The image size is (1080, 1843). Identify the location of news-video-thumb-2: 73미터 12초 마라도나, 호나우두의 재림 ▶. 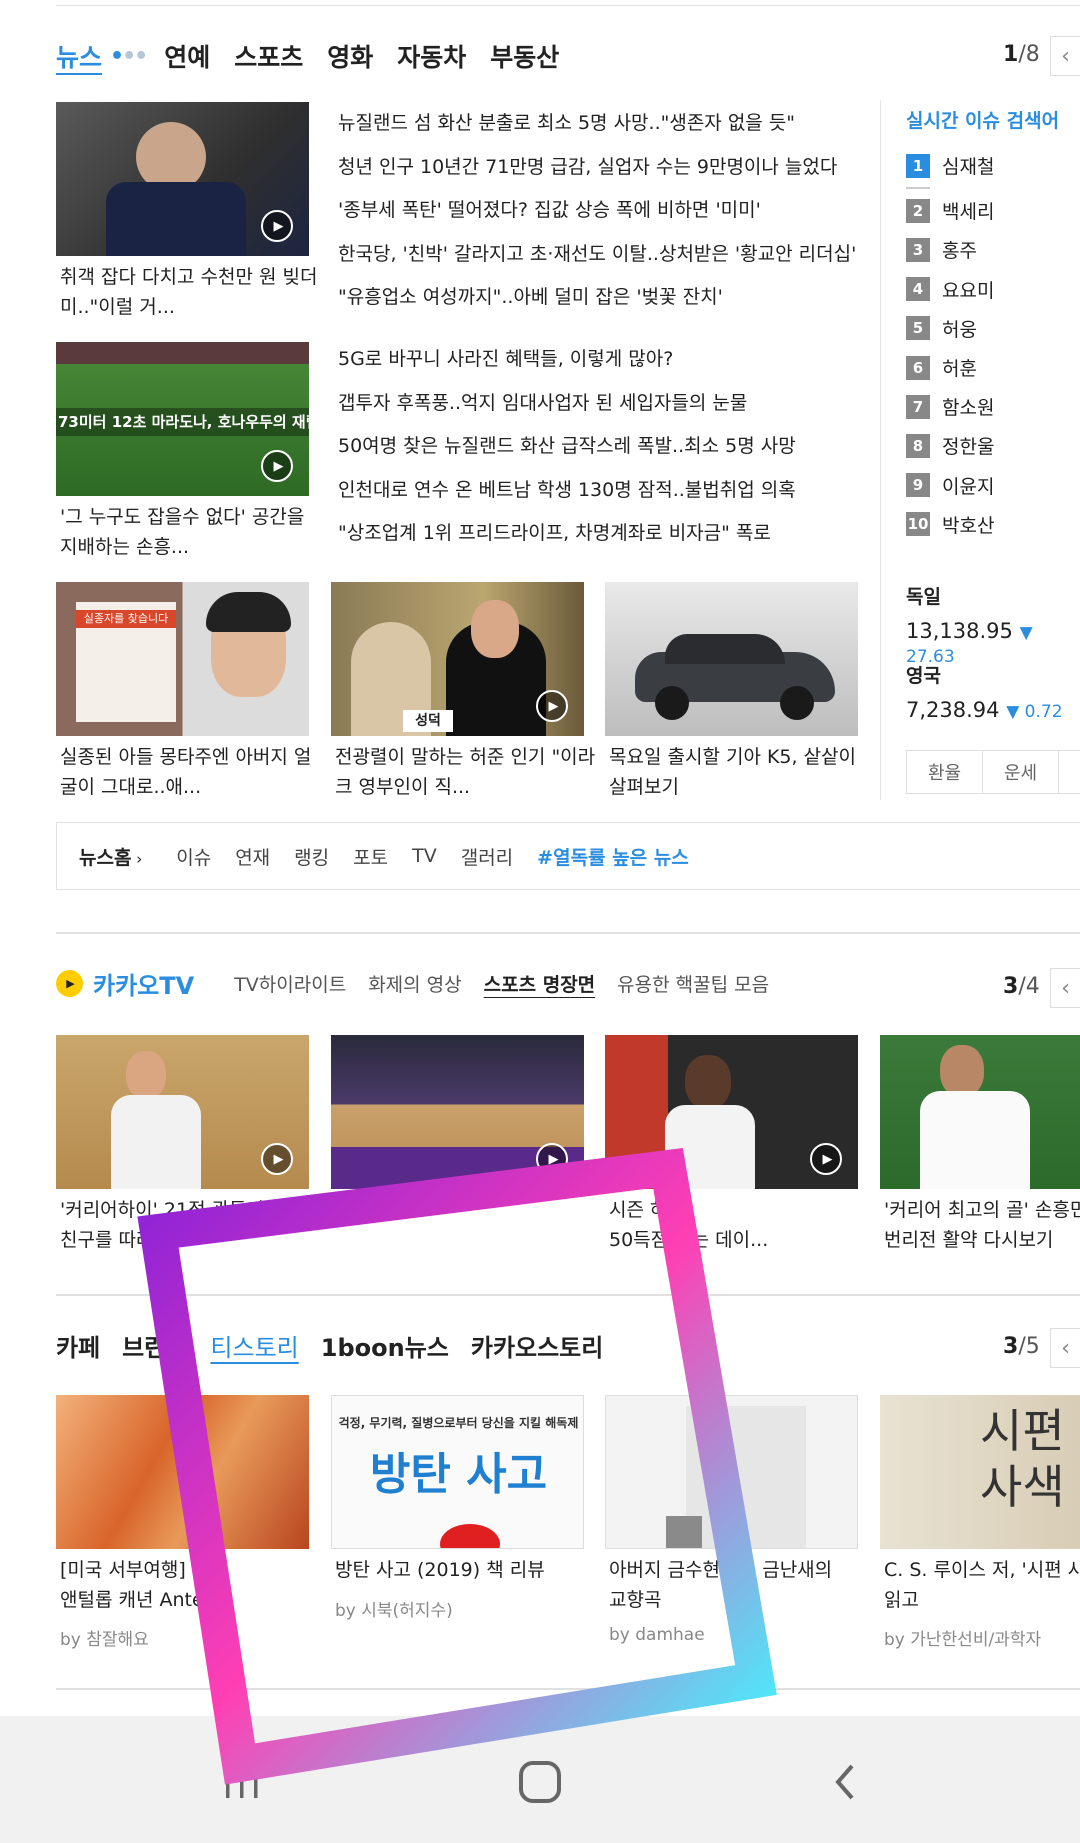
(182, 419).